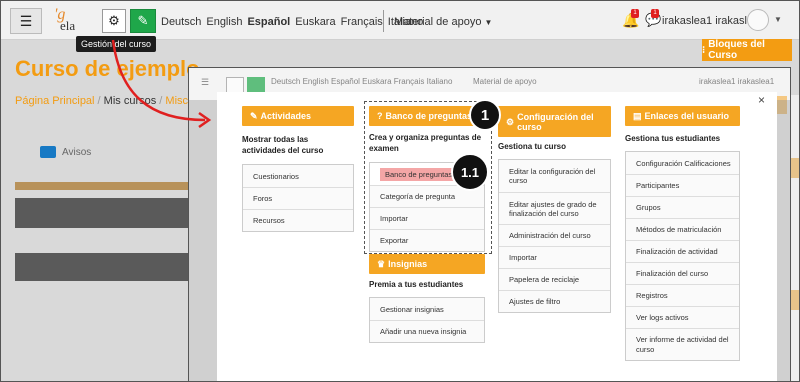 The width and height of the screenshot is (800, 382). I want to click on question-bank-header: ? Banco de preguntas, so click(427, 116).